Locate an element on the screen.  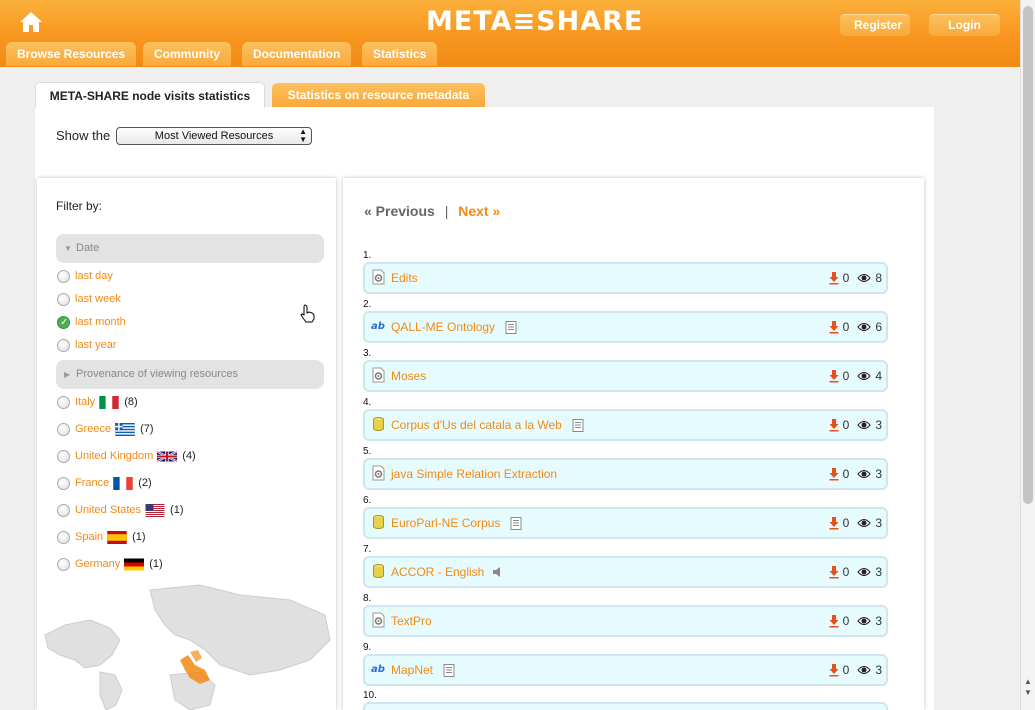
meta-share-logo: META≡SHARE is located at coordinates (534, 21).